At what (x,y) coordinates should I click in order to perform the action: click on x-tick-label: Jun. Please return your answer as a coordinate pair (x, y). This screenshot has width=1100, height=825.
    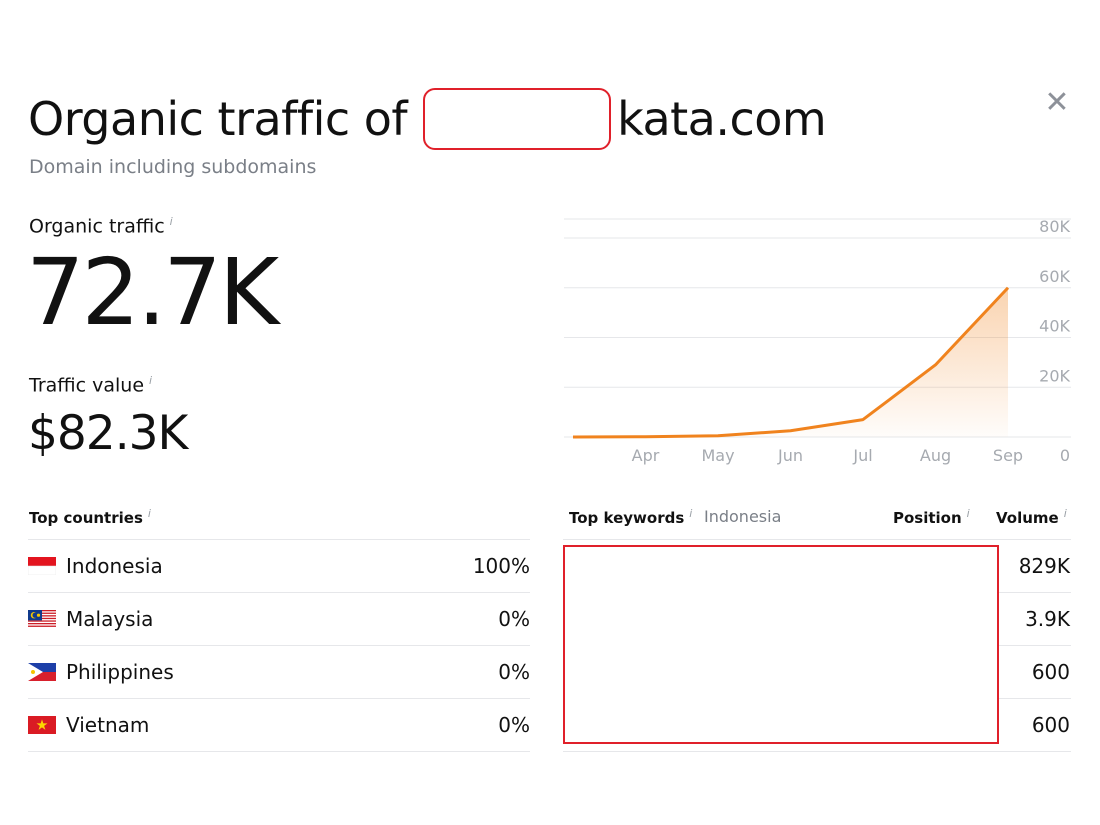
    Looking at the image, I should click on (790, 455).